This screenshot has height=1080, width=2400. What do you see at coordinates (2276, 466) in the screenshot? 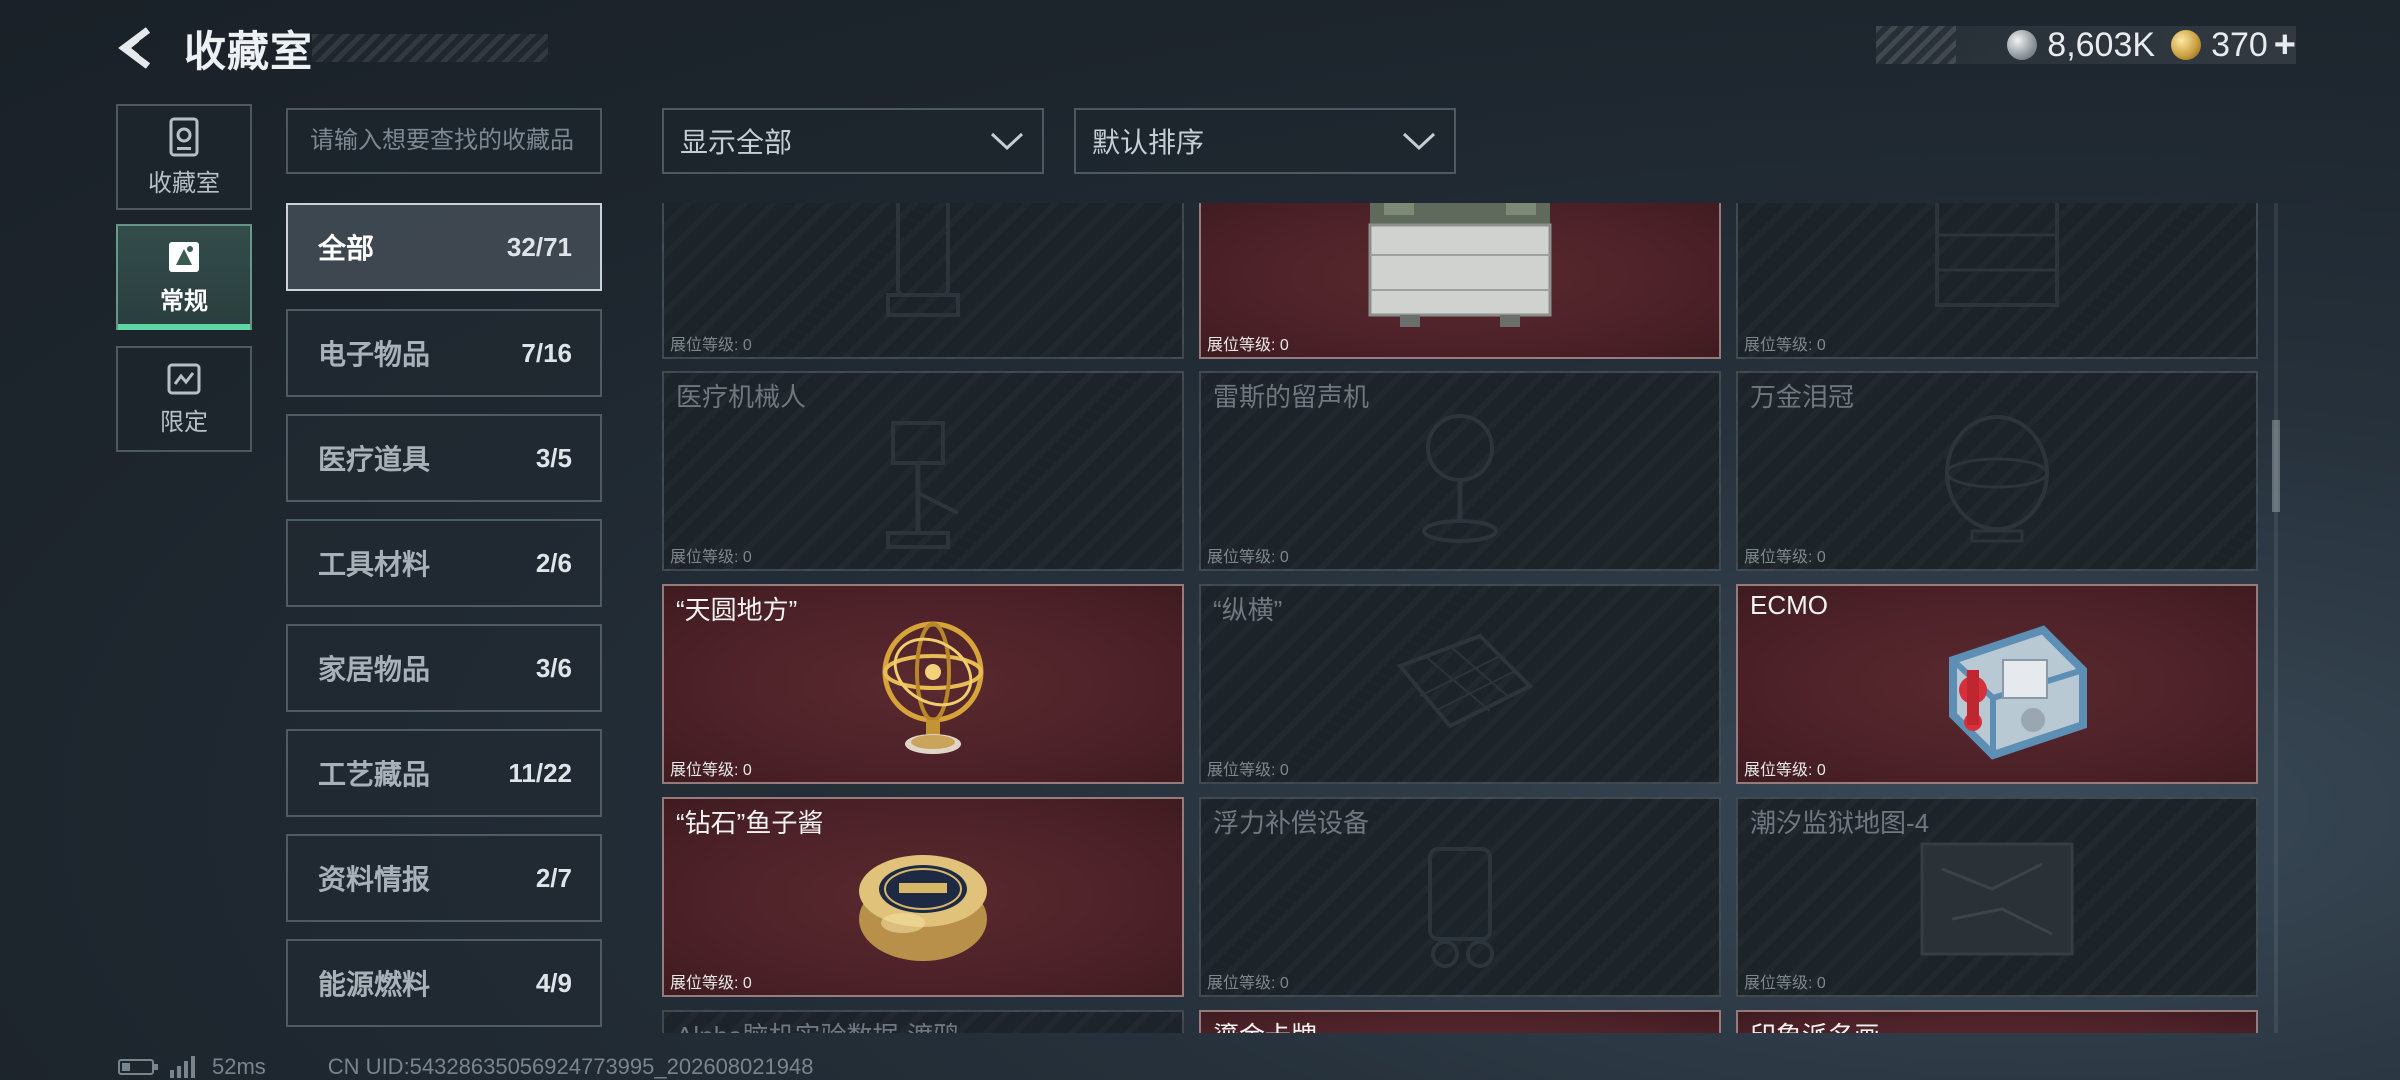
I see `scrollbar-thumb` at bounding box center [2276, 466].